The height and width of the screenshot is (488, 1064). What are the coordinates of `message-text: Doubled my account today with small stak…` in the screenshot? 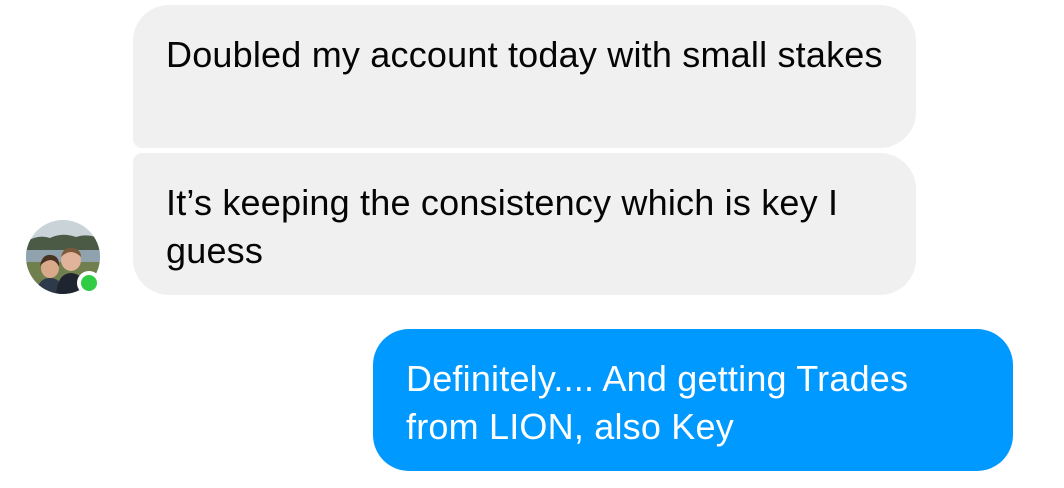 It's located at (524, 54).